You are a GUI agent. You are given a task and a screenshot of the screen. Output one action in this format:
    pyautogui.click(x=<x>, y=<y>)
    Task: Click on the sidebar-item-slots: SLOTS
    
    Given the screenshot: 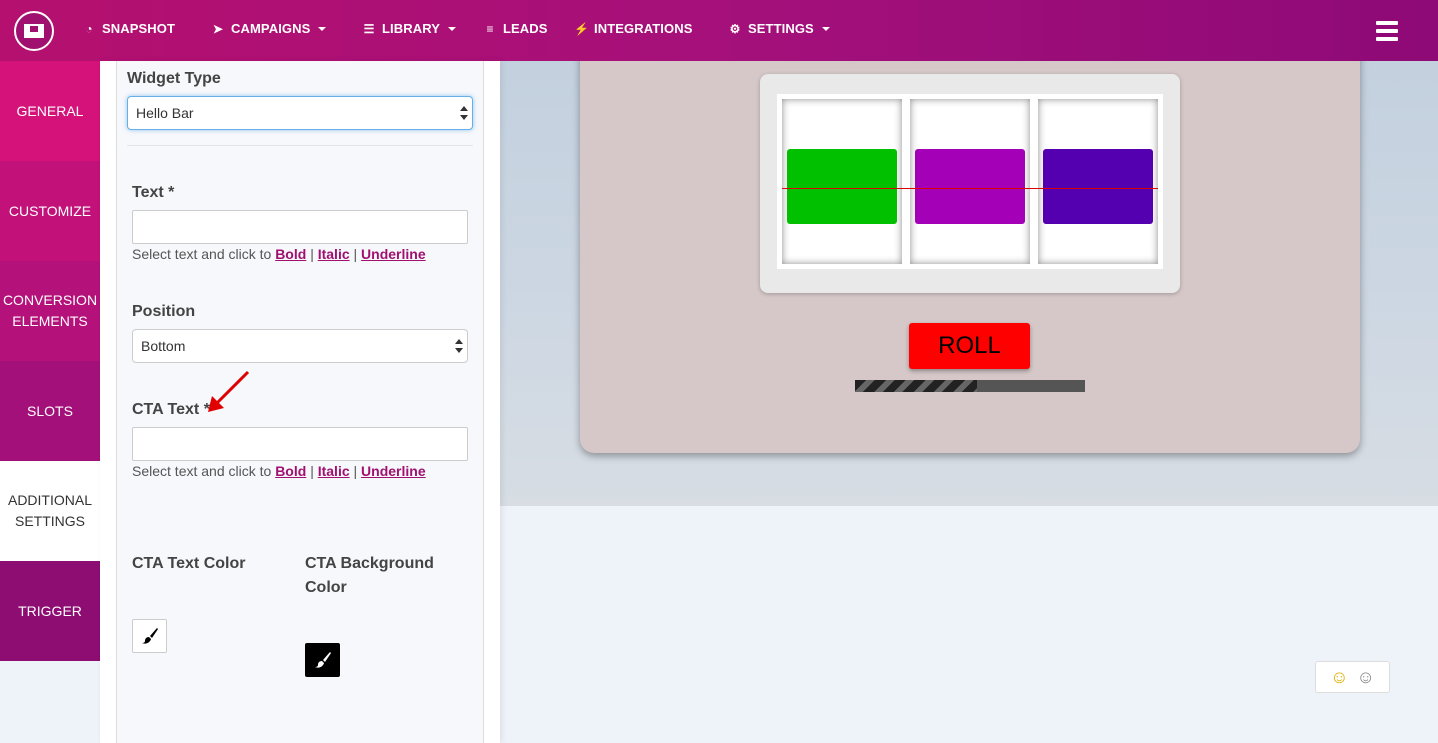 What is the action you would take?
    pyautogui.click(x=50, y=411)
    